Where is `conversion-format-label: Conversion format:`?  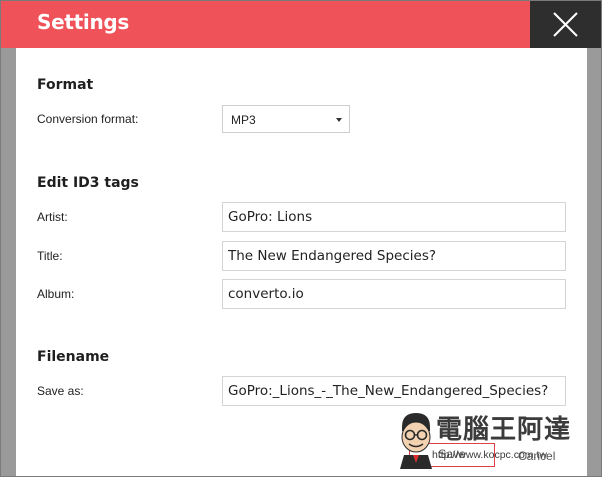
conversion-format-label: Conversion format: is located at coordinates (88, 119).